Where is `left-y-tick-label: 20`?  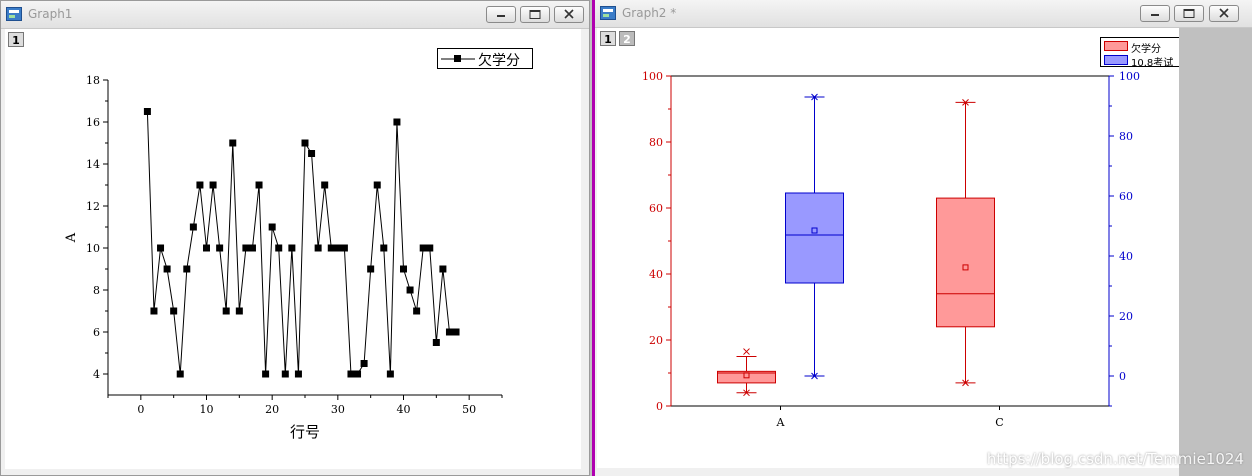
left-y-tick-label: 20 is located at coordinates (656, 340).